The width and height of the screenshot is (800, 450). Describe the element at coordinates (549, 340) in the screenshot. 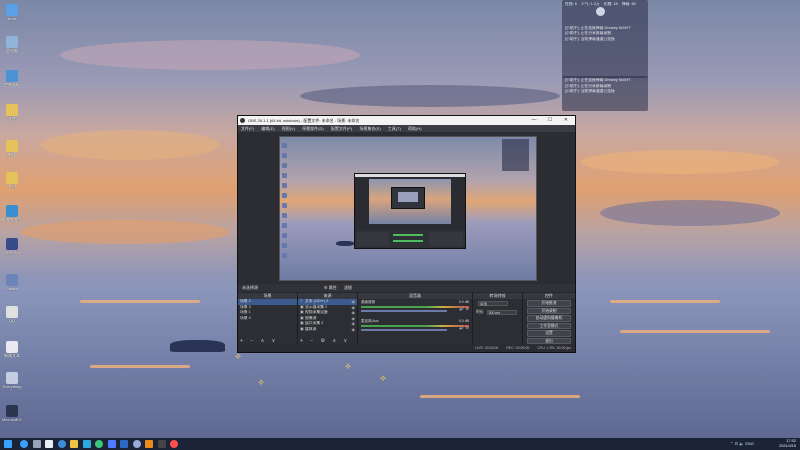

I see `exit-button: 退出` at that location.